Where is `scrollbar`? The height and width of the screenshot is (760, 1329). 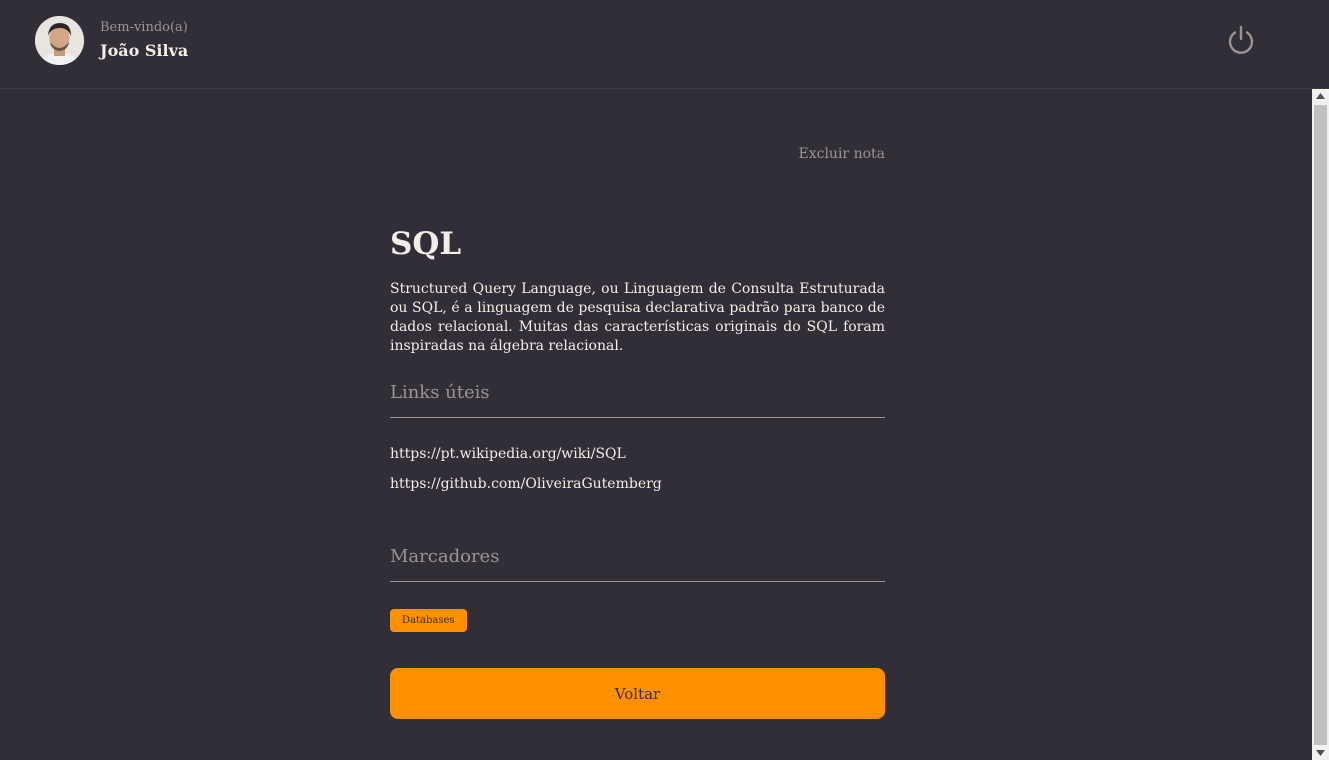 scrollbar is located at coordinates (1320, 424).